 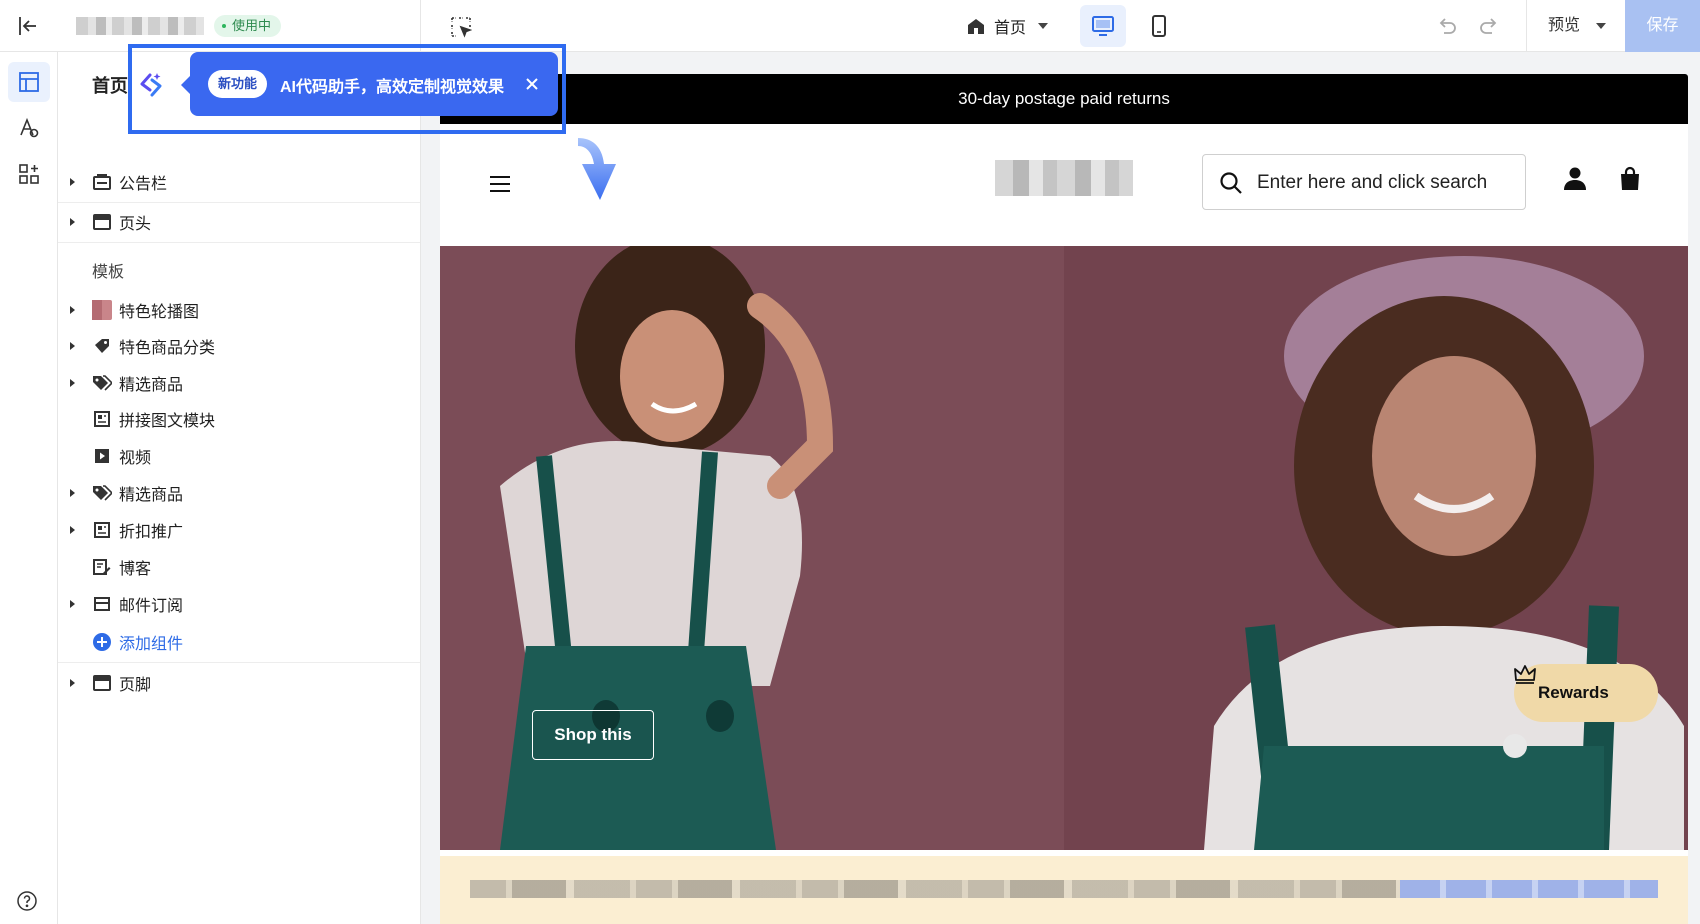 What do you see at coordinates (1630, 178) in the screenshot?
I see `cart-bag-icon` at bounding box center [1630, 178].